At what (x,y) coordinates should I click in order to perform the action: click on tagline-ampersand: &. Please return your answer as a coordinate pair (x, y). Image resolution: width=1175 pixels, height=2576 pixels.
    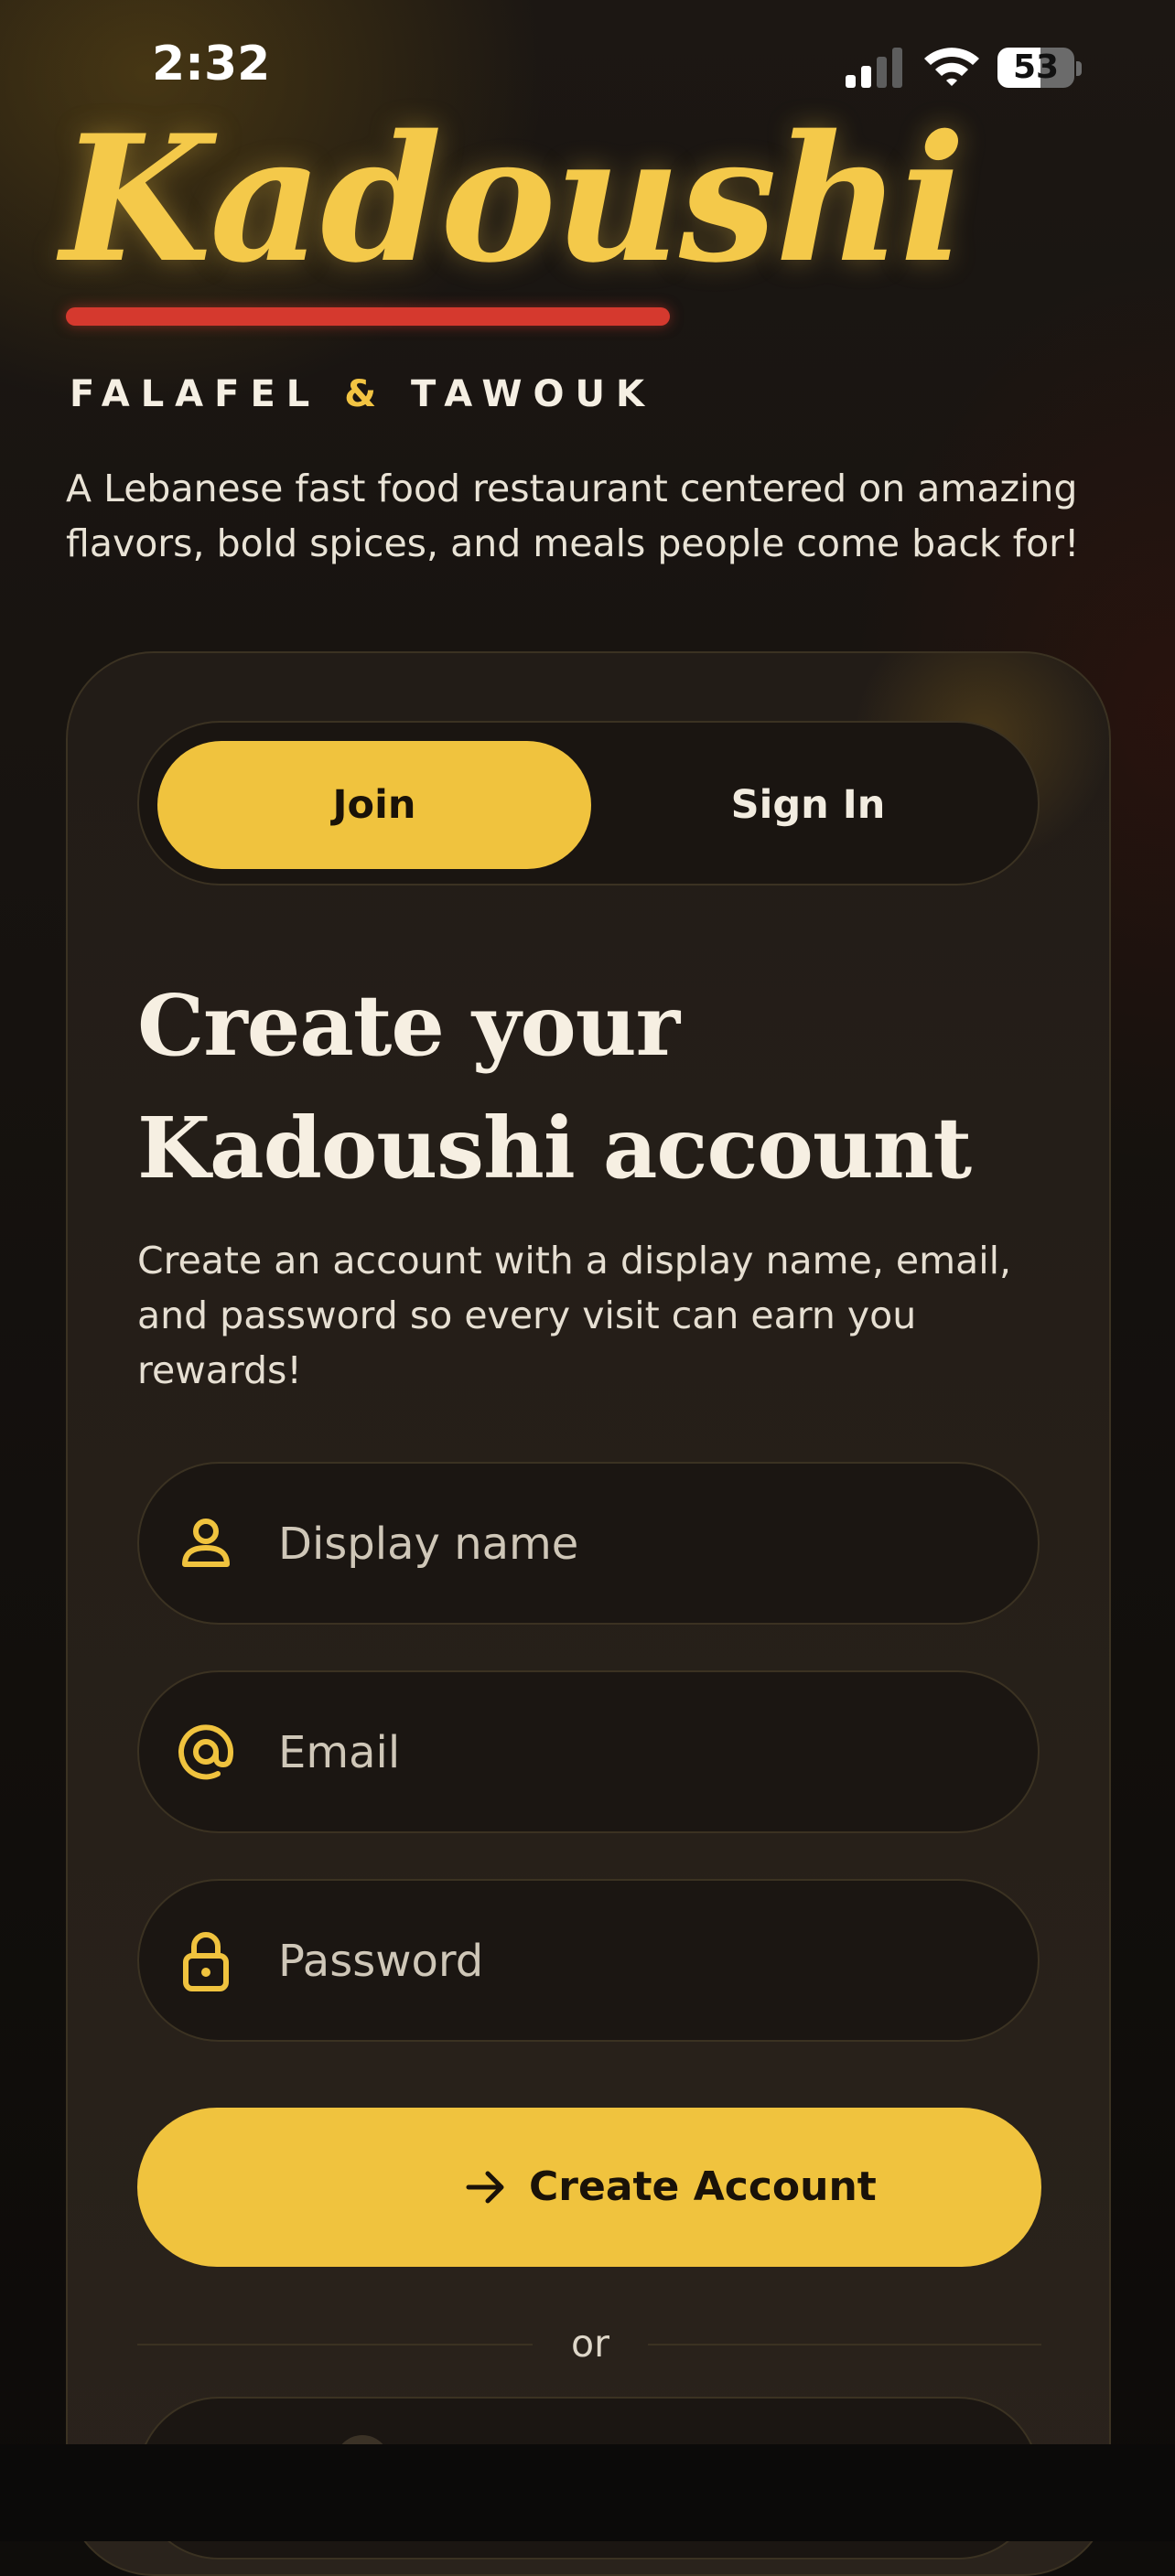
    Looking at the image, I should click on (366, 394).